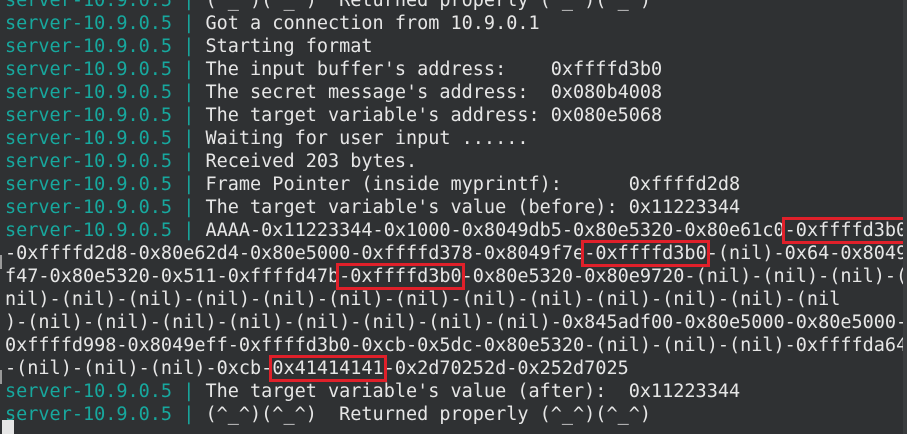 This screenshot has width=907, height=434. Describe the element at coordinates (289, 46) in the screenshot. I see `output-text: Starting format` at that location.